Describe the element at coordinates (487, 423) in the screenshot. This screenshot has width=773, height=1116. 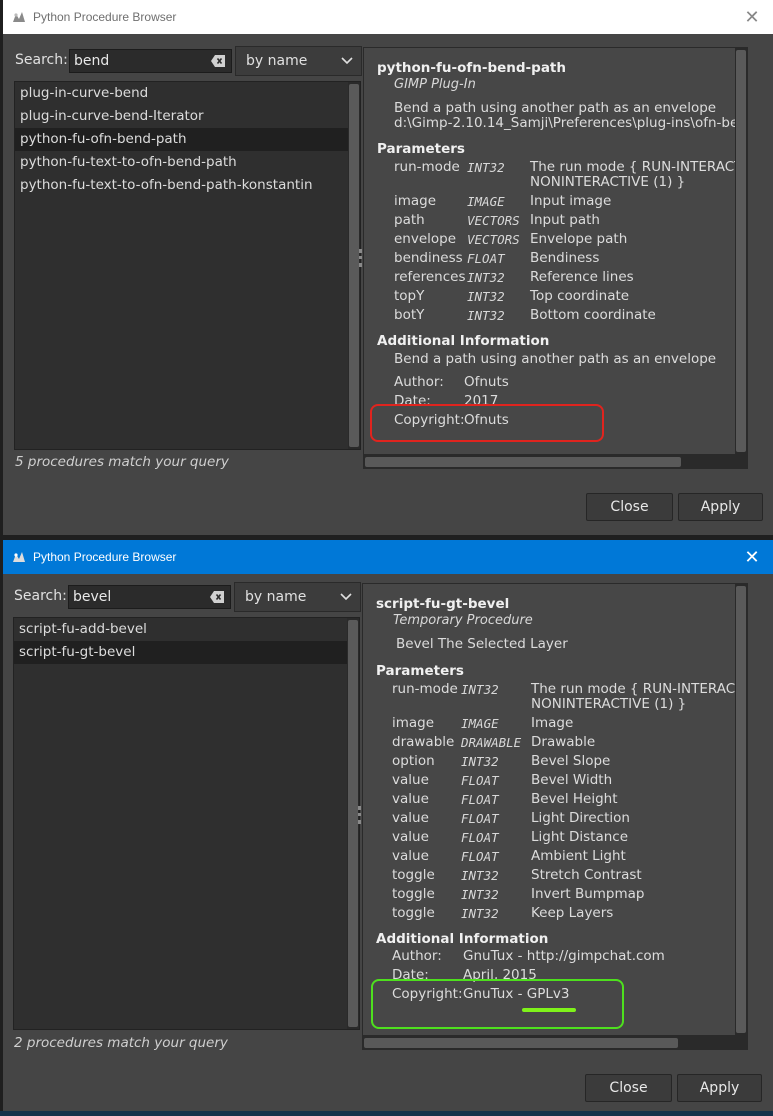
I see `copyright-highlight-box` at that location.